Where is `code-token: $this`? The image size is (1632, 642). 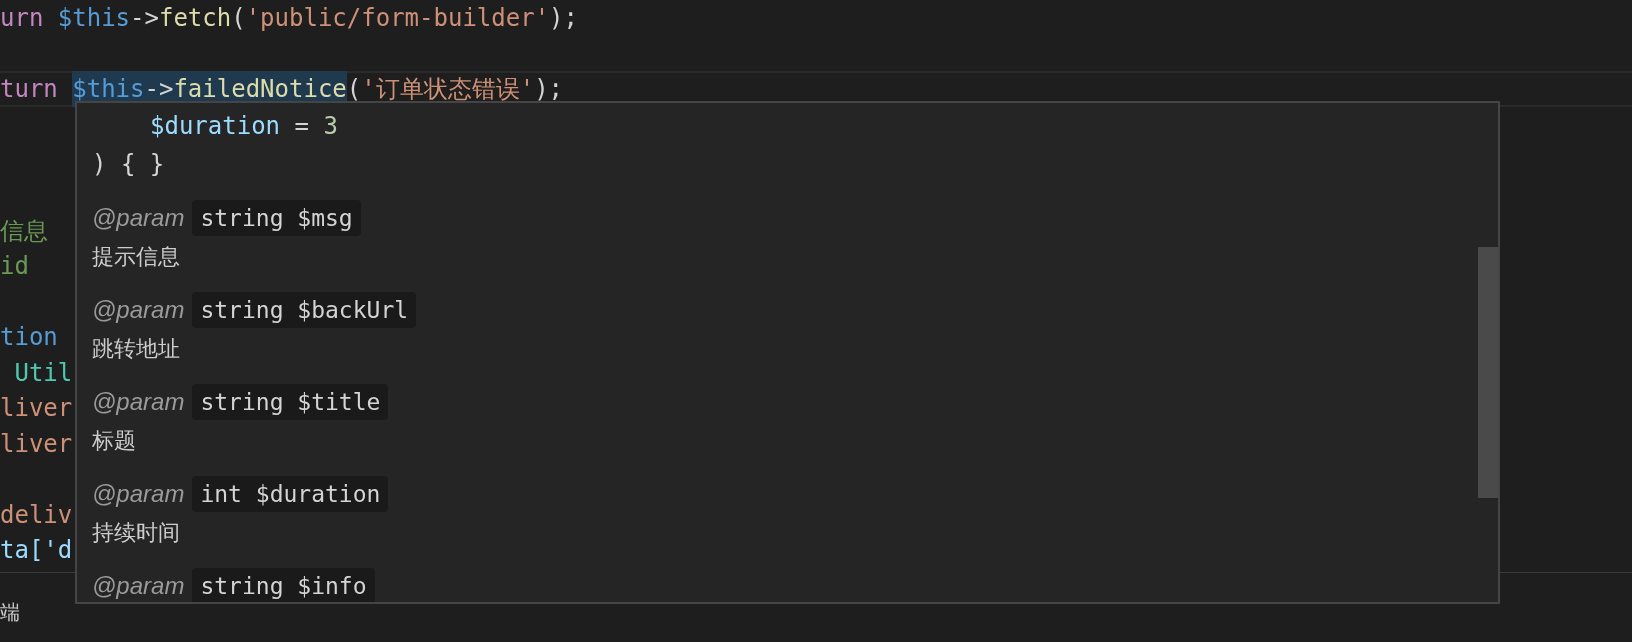 code-token: $this is located at coordinates (94, 18).